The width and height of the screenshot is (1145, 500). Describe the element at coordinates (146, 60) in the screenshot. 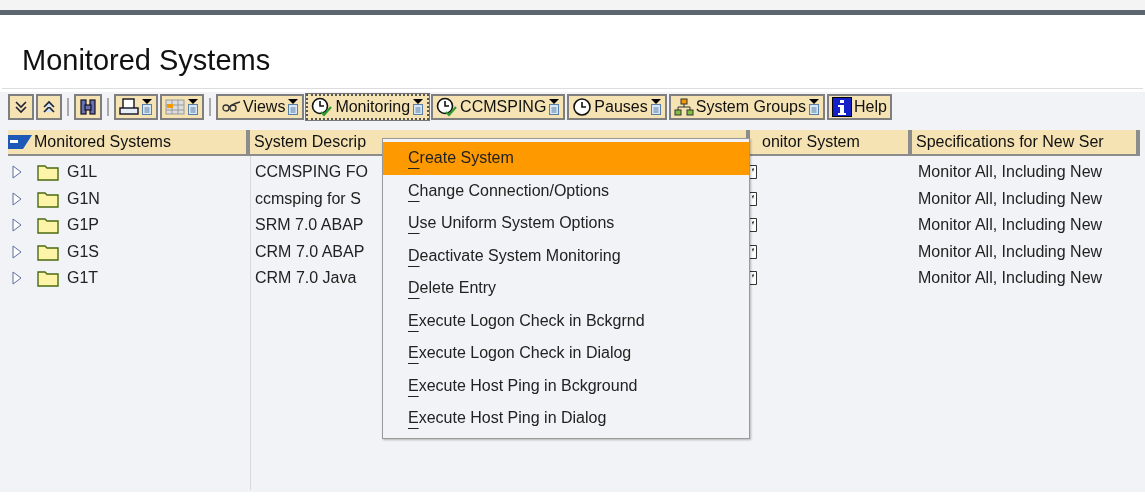

I see `page-title: Monitored Systems` at that location.